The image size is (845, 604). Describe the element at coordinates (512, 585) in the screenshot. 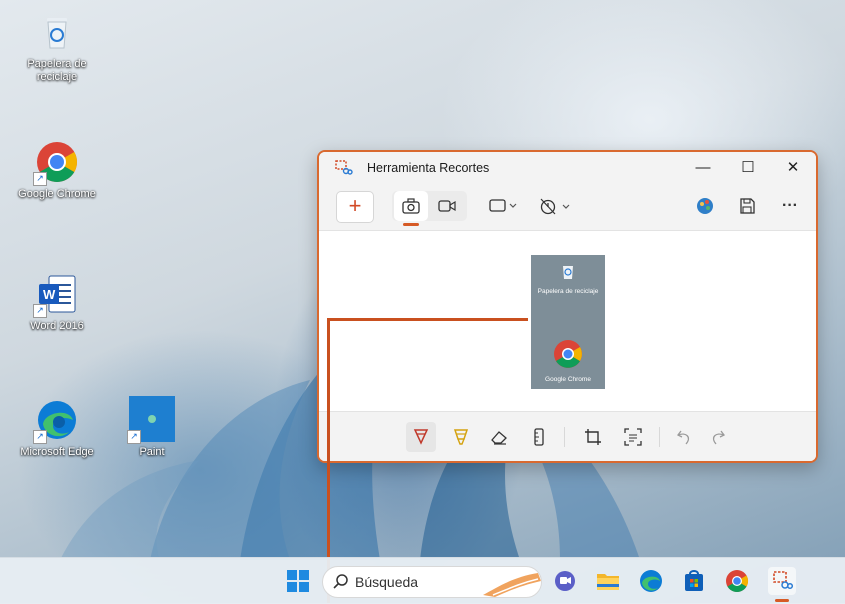

I see `search-highlight-art` at that location.